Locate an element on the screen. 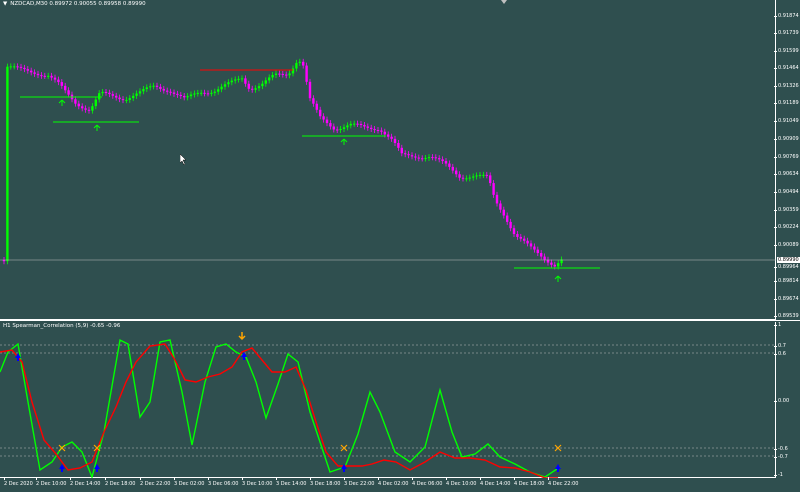  time-label: 4 Dec 06:00 is located at coordinates (427, 482).